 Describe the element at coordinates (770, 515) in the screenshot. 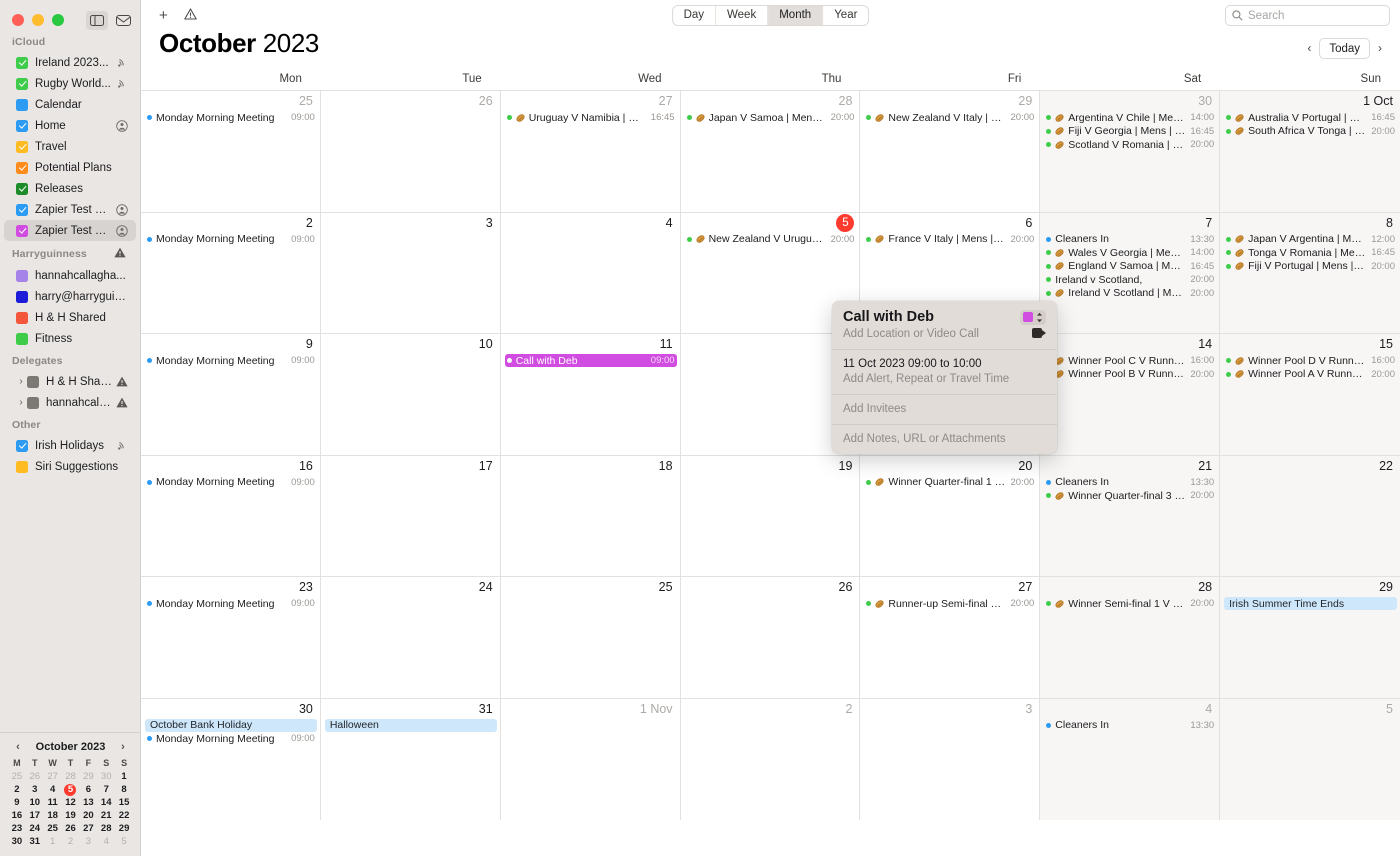

I see `day-cell: 19` at that location.